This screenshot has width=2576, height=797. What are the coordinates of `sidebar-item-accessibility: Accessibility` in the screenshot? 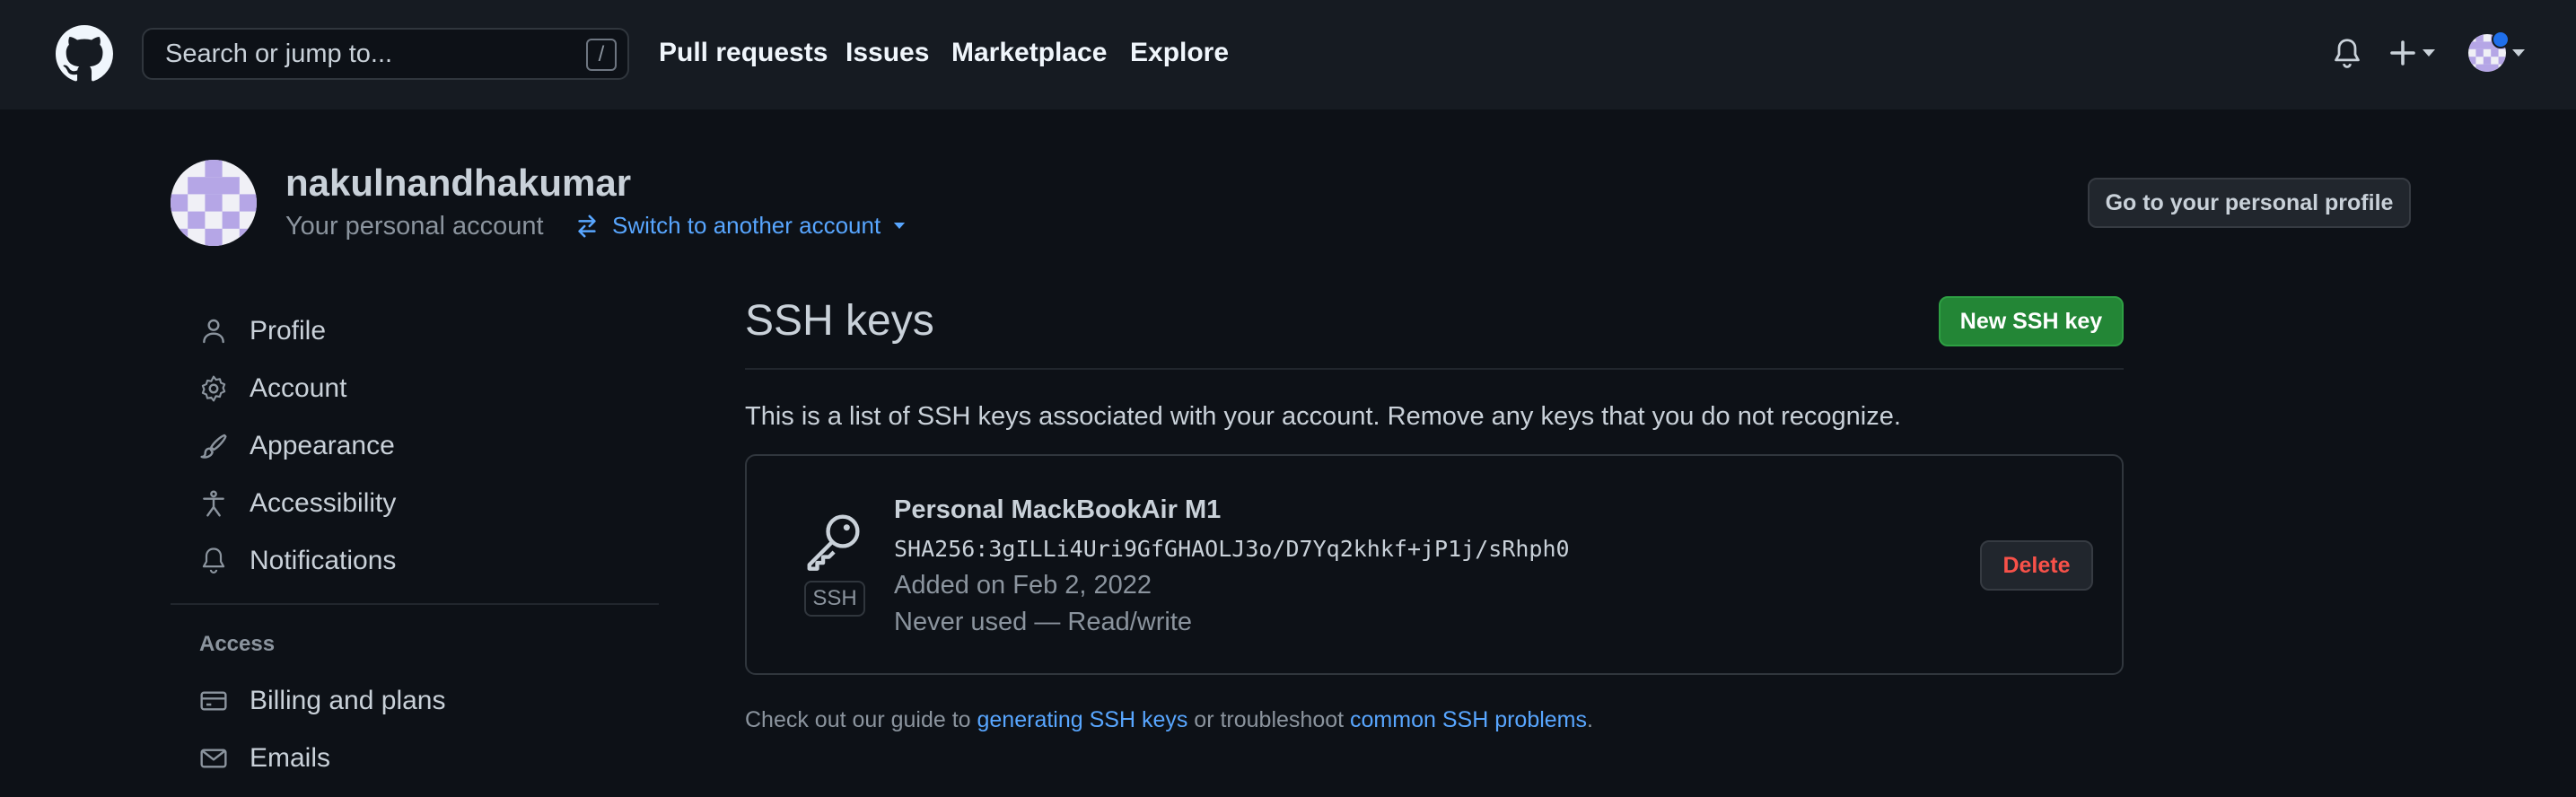 It's located at (297, 504).